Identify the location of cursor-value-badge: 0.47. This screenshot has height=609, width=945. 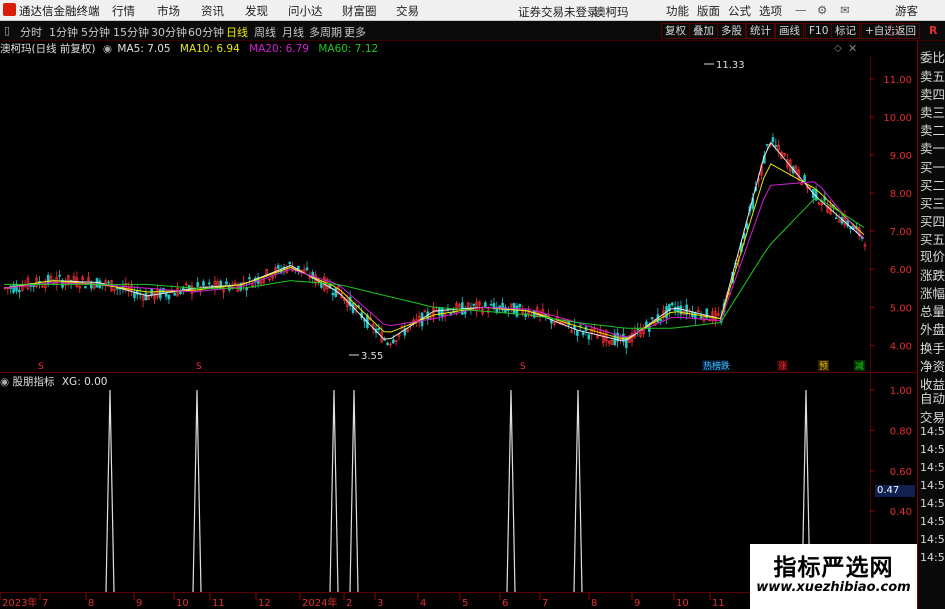
(895, 491).